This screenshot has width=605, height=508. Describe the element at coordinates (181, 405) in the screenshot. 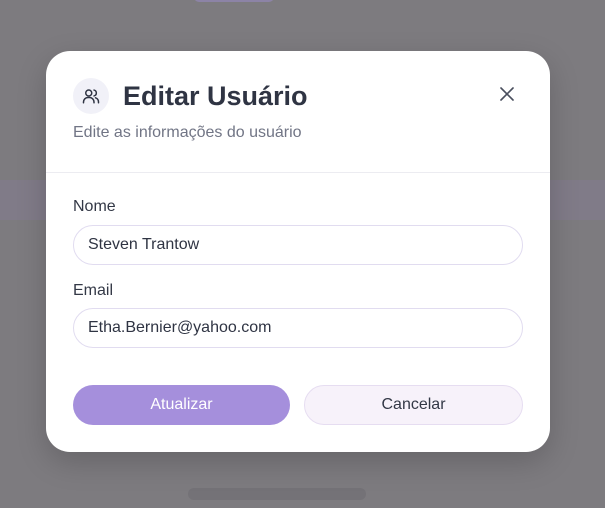

I see `update-button: Atualizar` at that location.